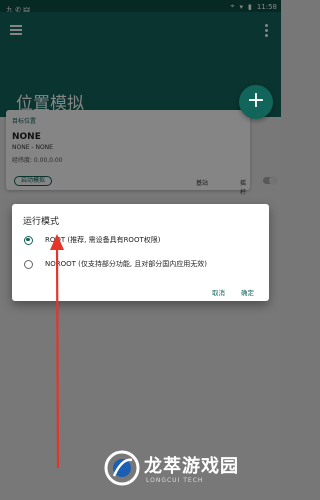  What do you see at coordinates (256, 102) in the screenshot?
I see `add-fab-button: +` at bounding box center [256, 102].